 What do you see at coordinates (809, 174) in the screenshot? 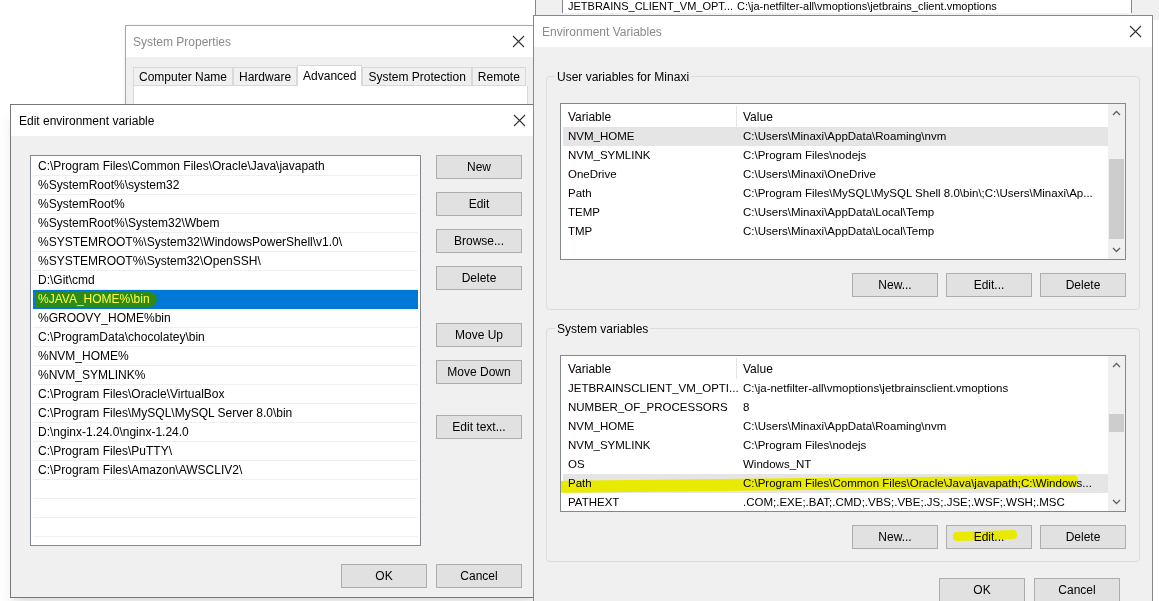
I see `table-cell-text: C:\Users\Minaxi\OneDrive` at bounding box center [809, 174].